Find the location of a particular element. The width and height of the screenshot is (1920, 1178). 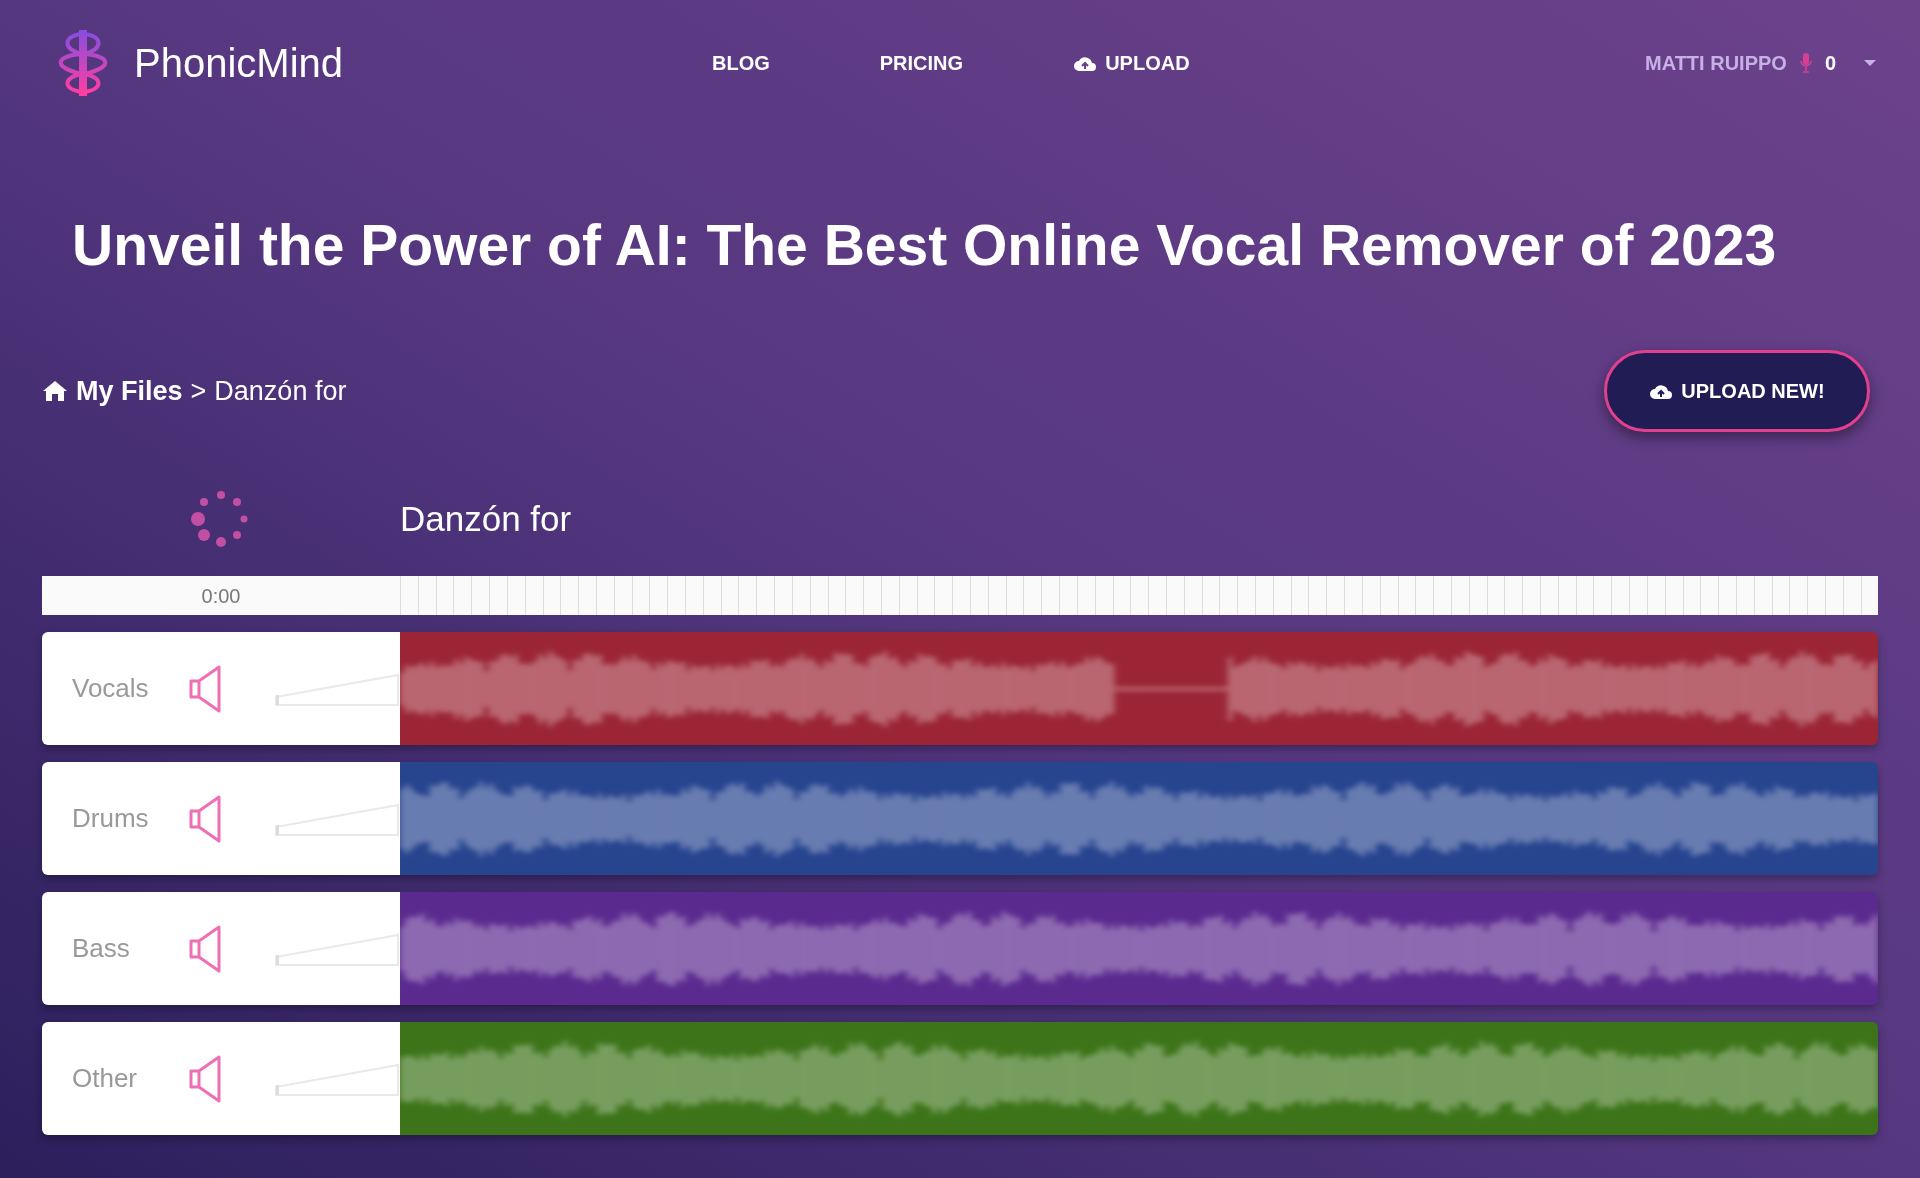

track-name: Other is located at coordinates (105, 1078).